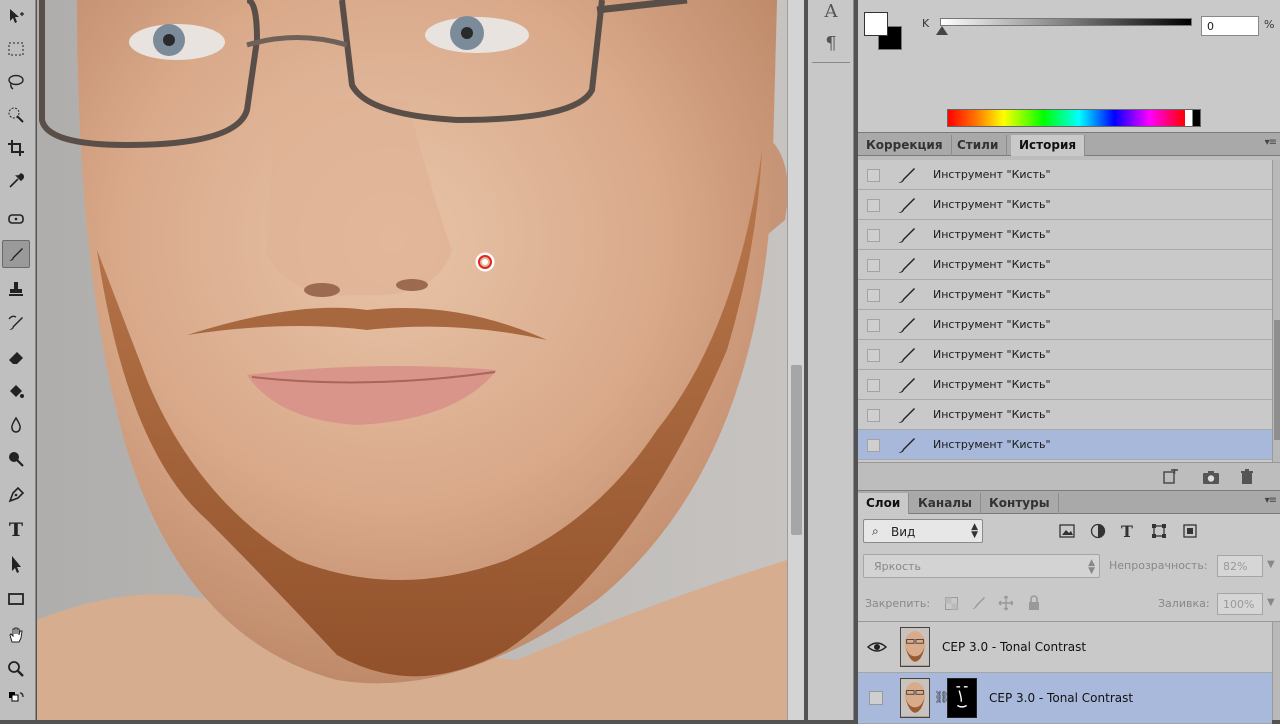 Image resolution: width=1280 pixels, height=724 pixels. What do you see at coordinates (16, 599) in the screenshot?
I see `rectangle-tool-icon` at bounding box center [16, 599].